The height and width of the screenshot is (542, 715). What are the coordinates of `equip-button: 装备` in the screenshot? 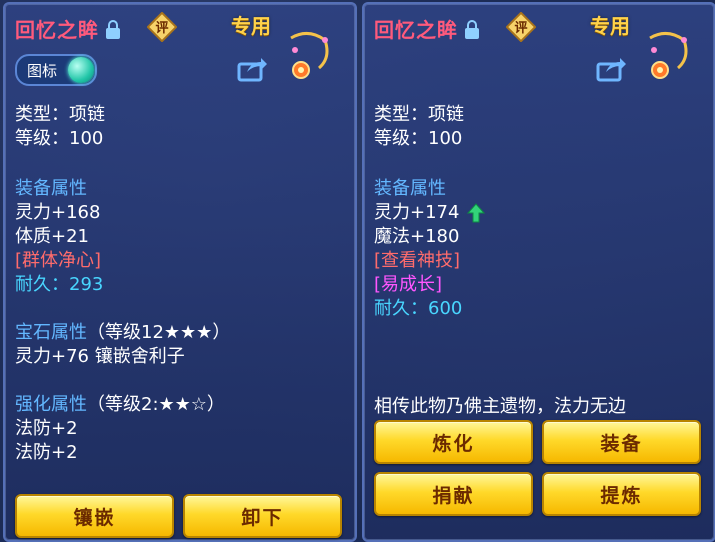 It's located at (621, 442).